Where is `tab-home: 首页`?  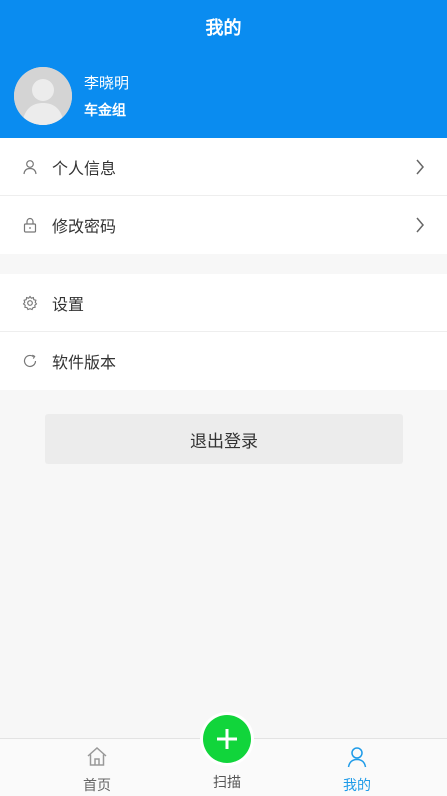
tab-home: 首页 is located at coordinates (97, 767).